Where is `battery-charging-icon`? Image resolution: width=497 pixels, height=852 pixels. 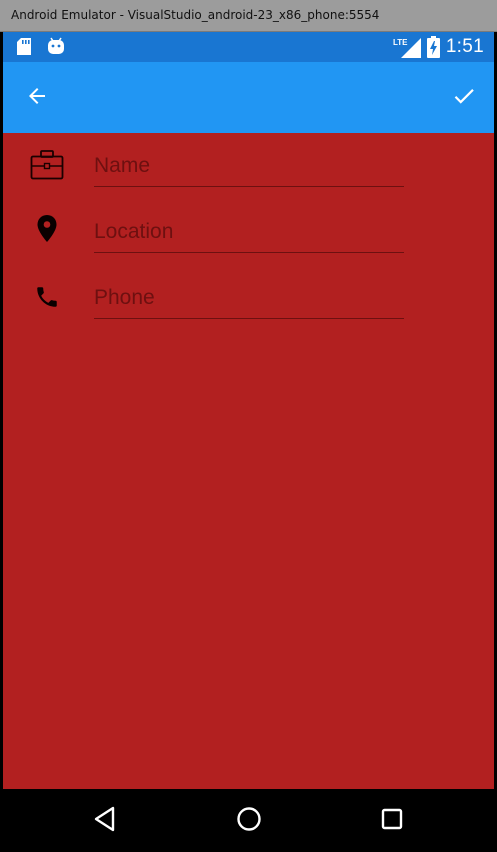 battery-charging-icon is located at coordinates (433, 49).